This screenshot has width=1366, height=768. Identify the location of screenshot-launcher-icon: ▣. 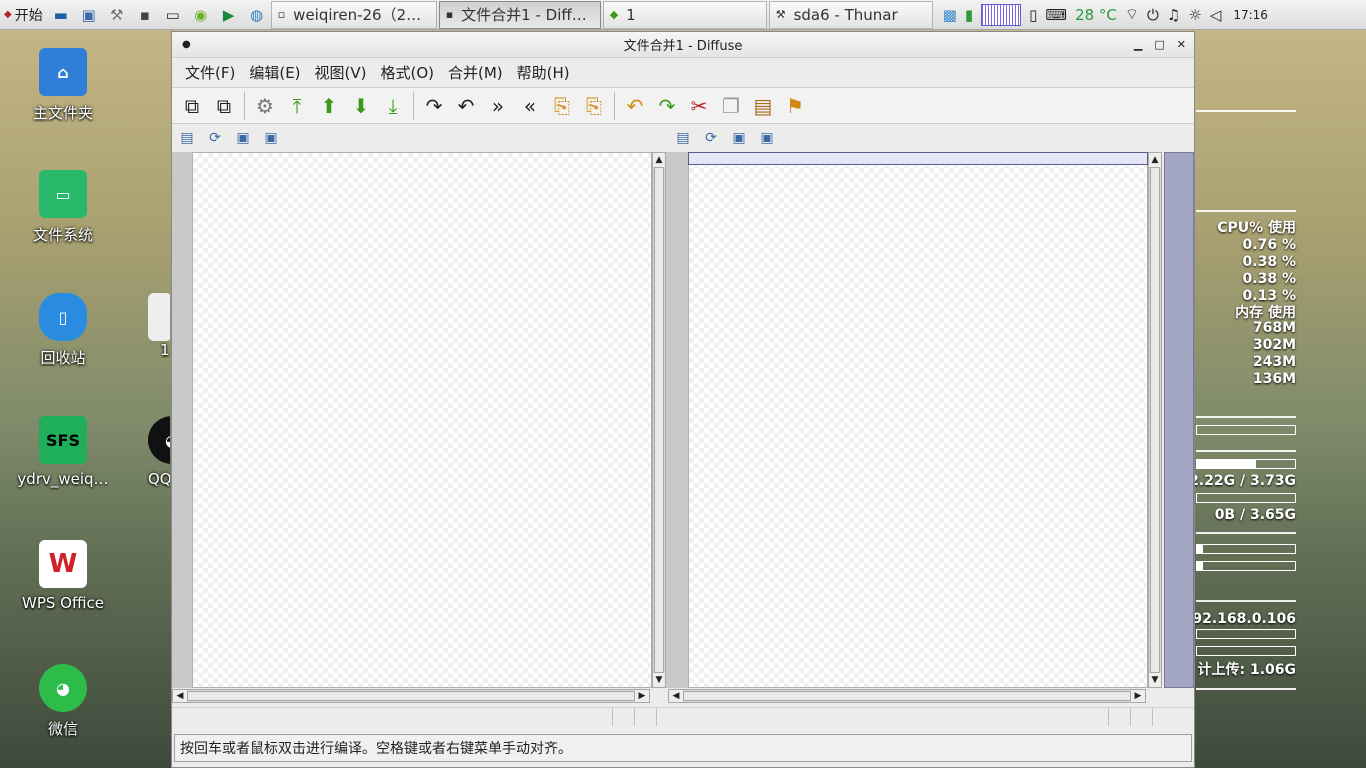
(89, 15).